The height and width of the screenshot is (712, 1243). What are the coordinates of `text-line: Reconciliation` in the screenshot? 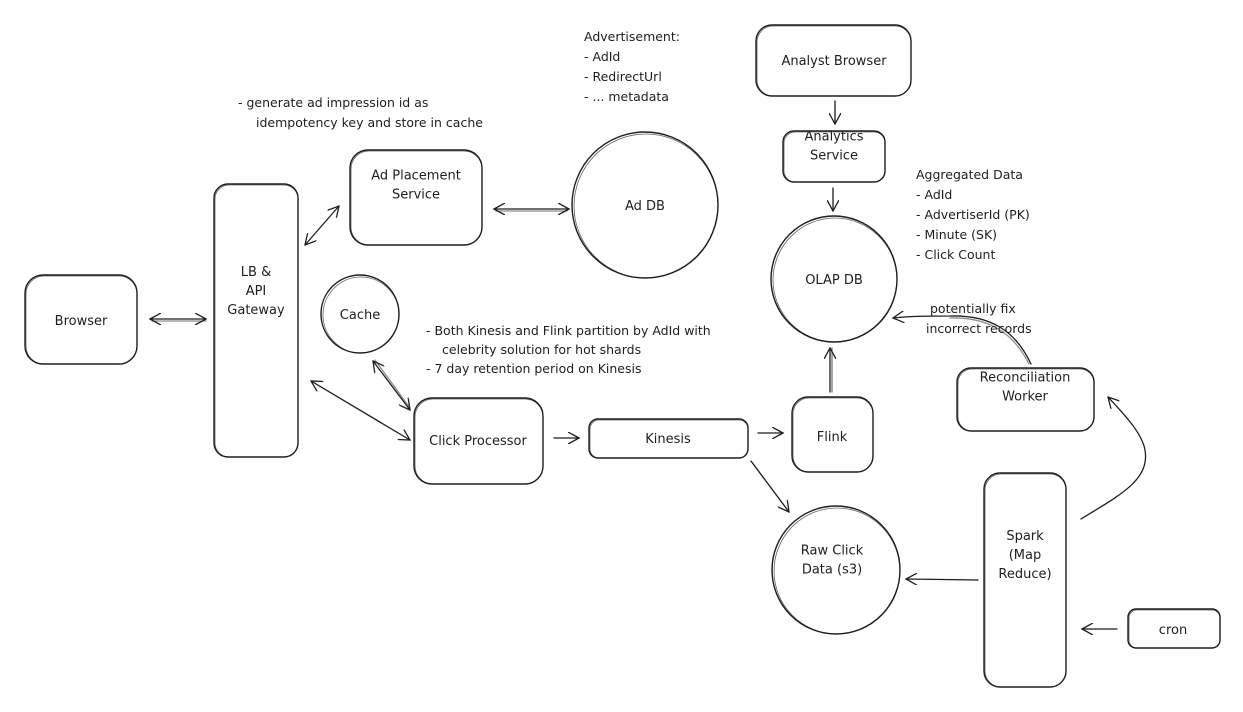 It's located at (1025, 378).